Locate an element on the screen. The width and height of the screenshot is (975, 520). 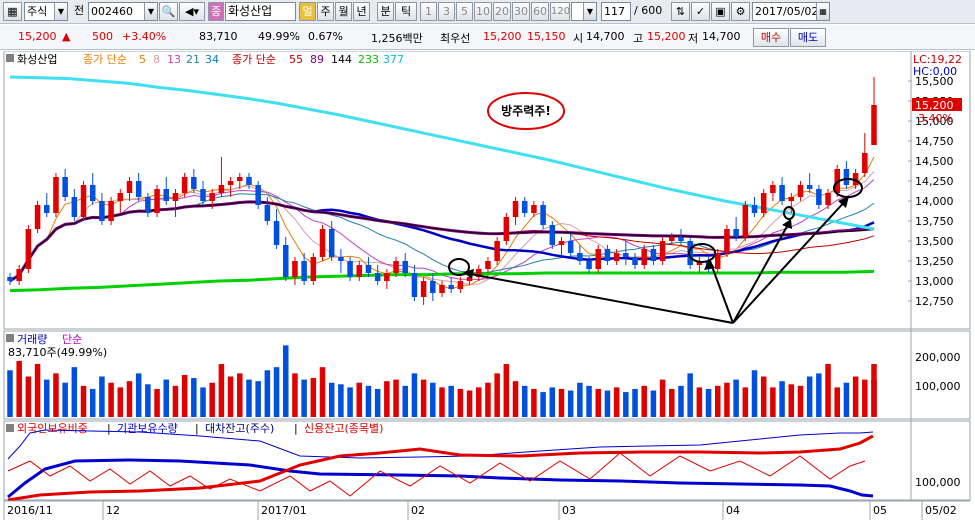
interval-60: 60 is located at coordinates (540, 11).